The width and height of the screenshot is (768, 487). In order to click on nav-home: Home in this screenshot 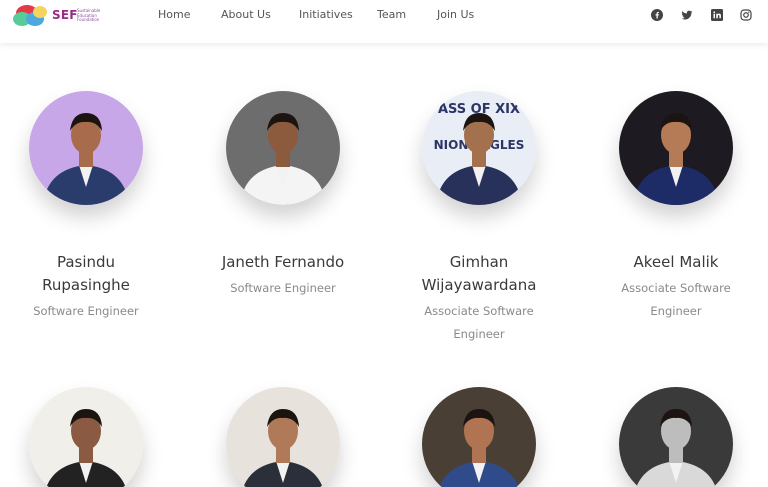, I will do `click(174, 14)`.